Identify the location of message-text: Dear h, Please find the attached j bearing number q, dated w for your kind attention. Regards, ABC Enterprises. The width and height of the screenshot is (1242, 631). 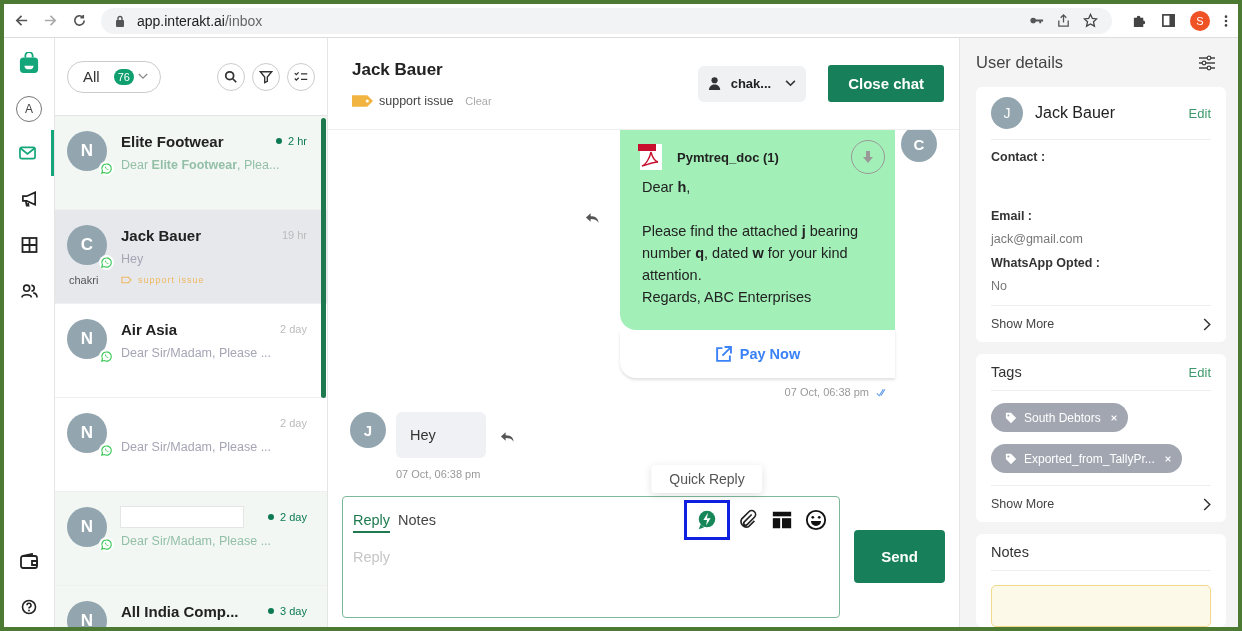
(751, 242).